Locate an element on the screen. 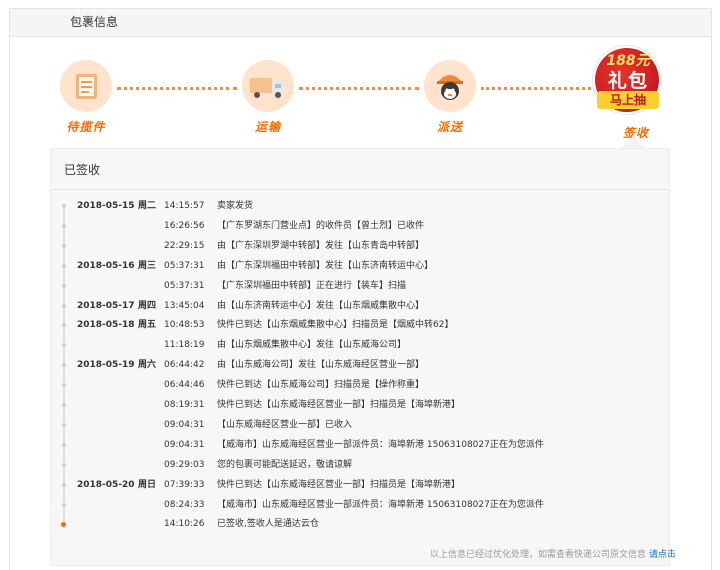  tracking-weekday: 周二 is located at coordinates (147, 206).